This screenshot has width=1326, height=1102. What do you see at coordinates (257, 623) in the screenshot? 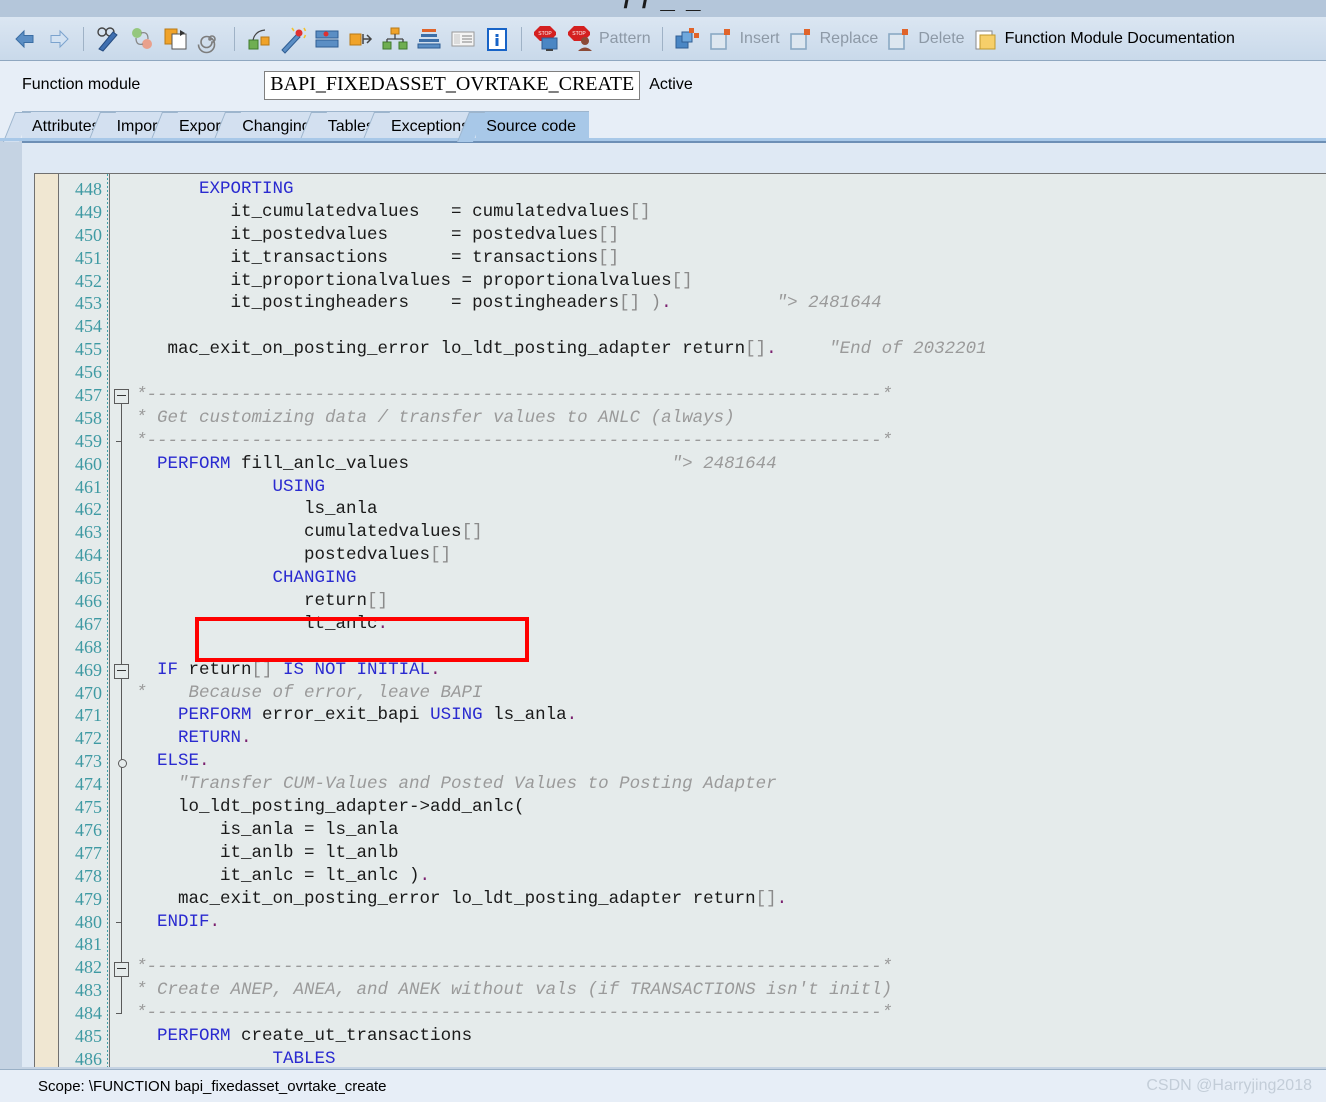
I see `code-token: lt_anlc` at bounding box center [257, 623].